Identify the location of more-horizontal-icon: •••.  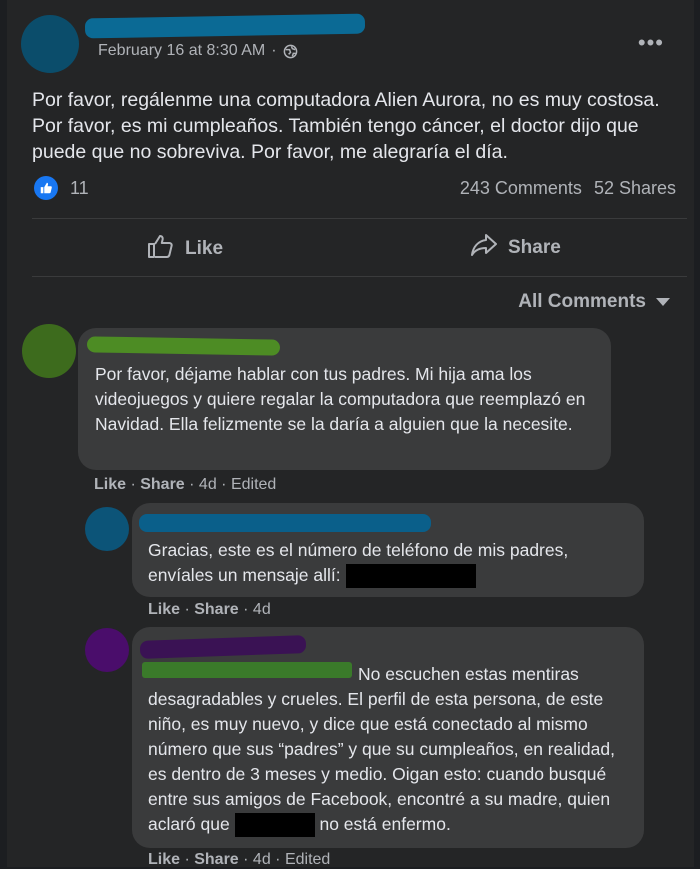
(651, 43).